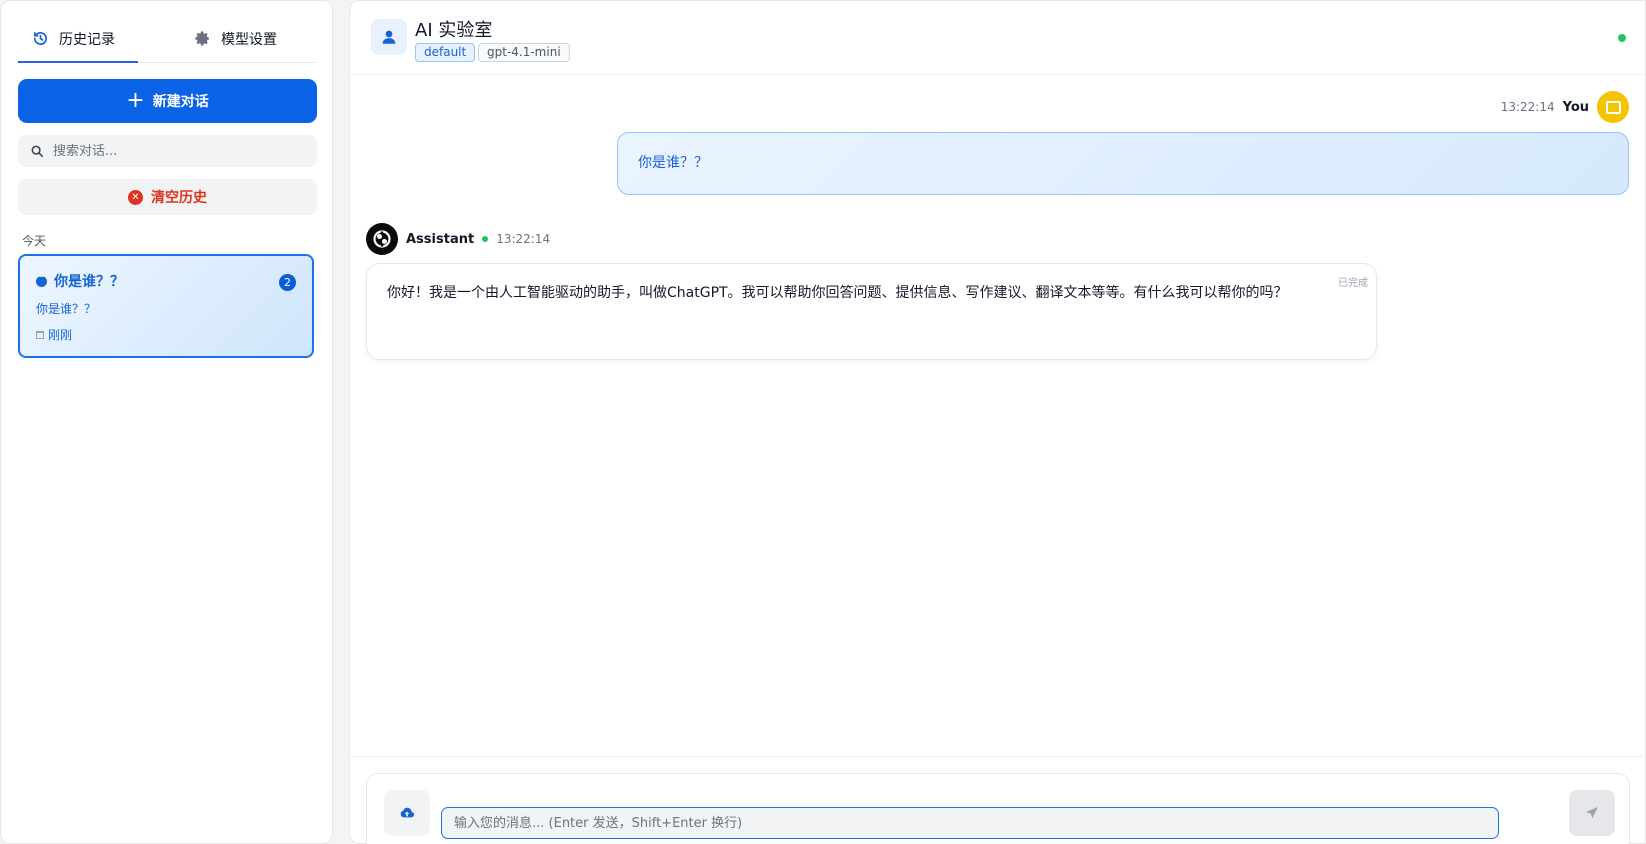  Describe the element at coordinates (997, 756) in the screenshot. I see `composer-divider` at that location.